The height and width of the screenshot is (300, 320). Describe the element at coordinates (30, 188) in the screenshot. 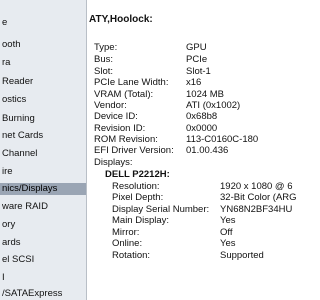

I see `sidebar-item-label: nics/Displays` at that location.